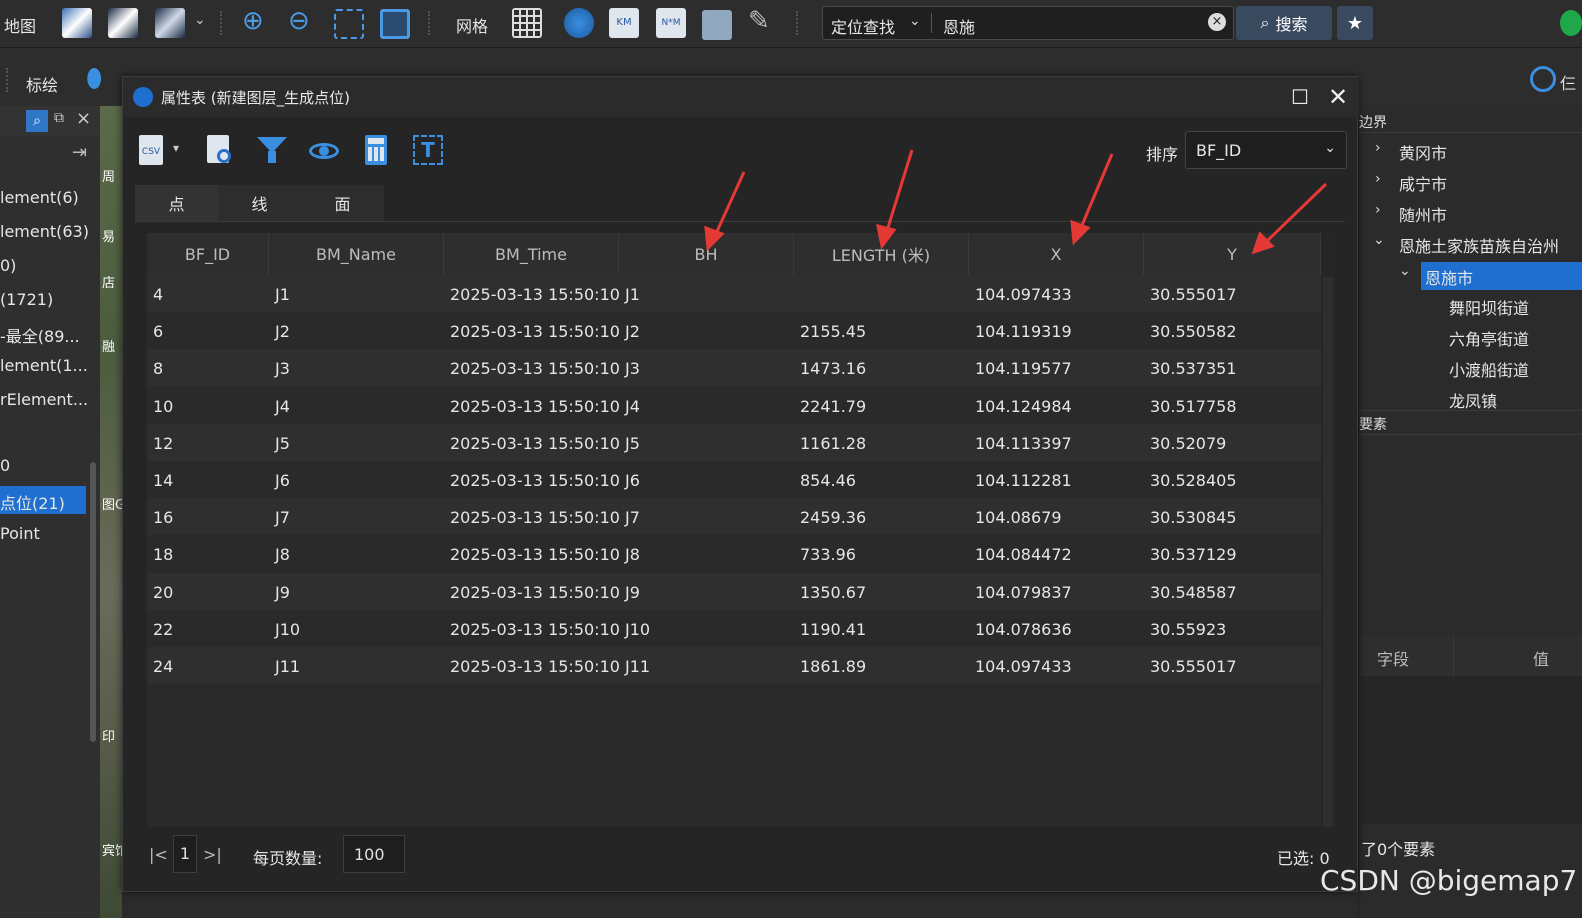 This screenshot has height=918, width=1582. What do you see at coordinates (1016, 202) in the screenshot?
I see `annotation-arrows` at bounding box center [1016, 202].